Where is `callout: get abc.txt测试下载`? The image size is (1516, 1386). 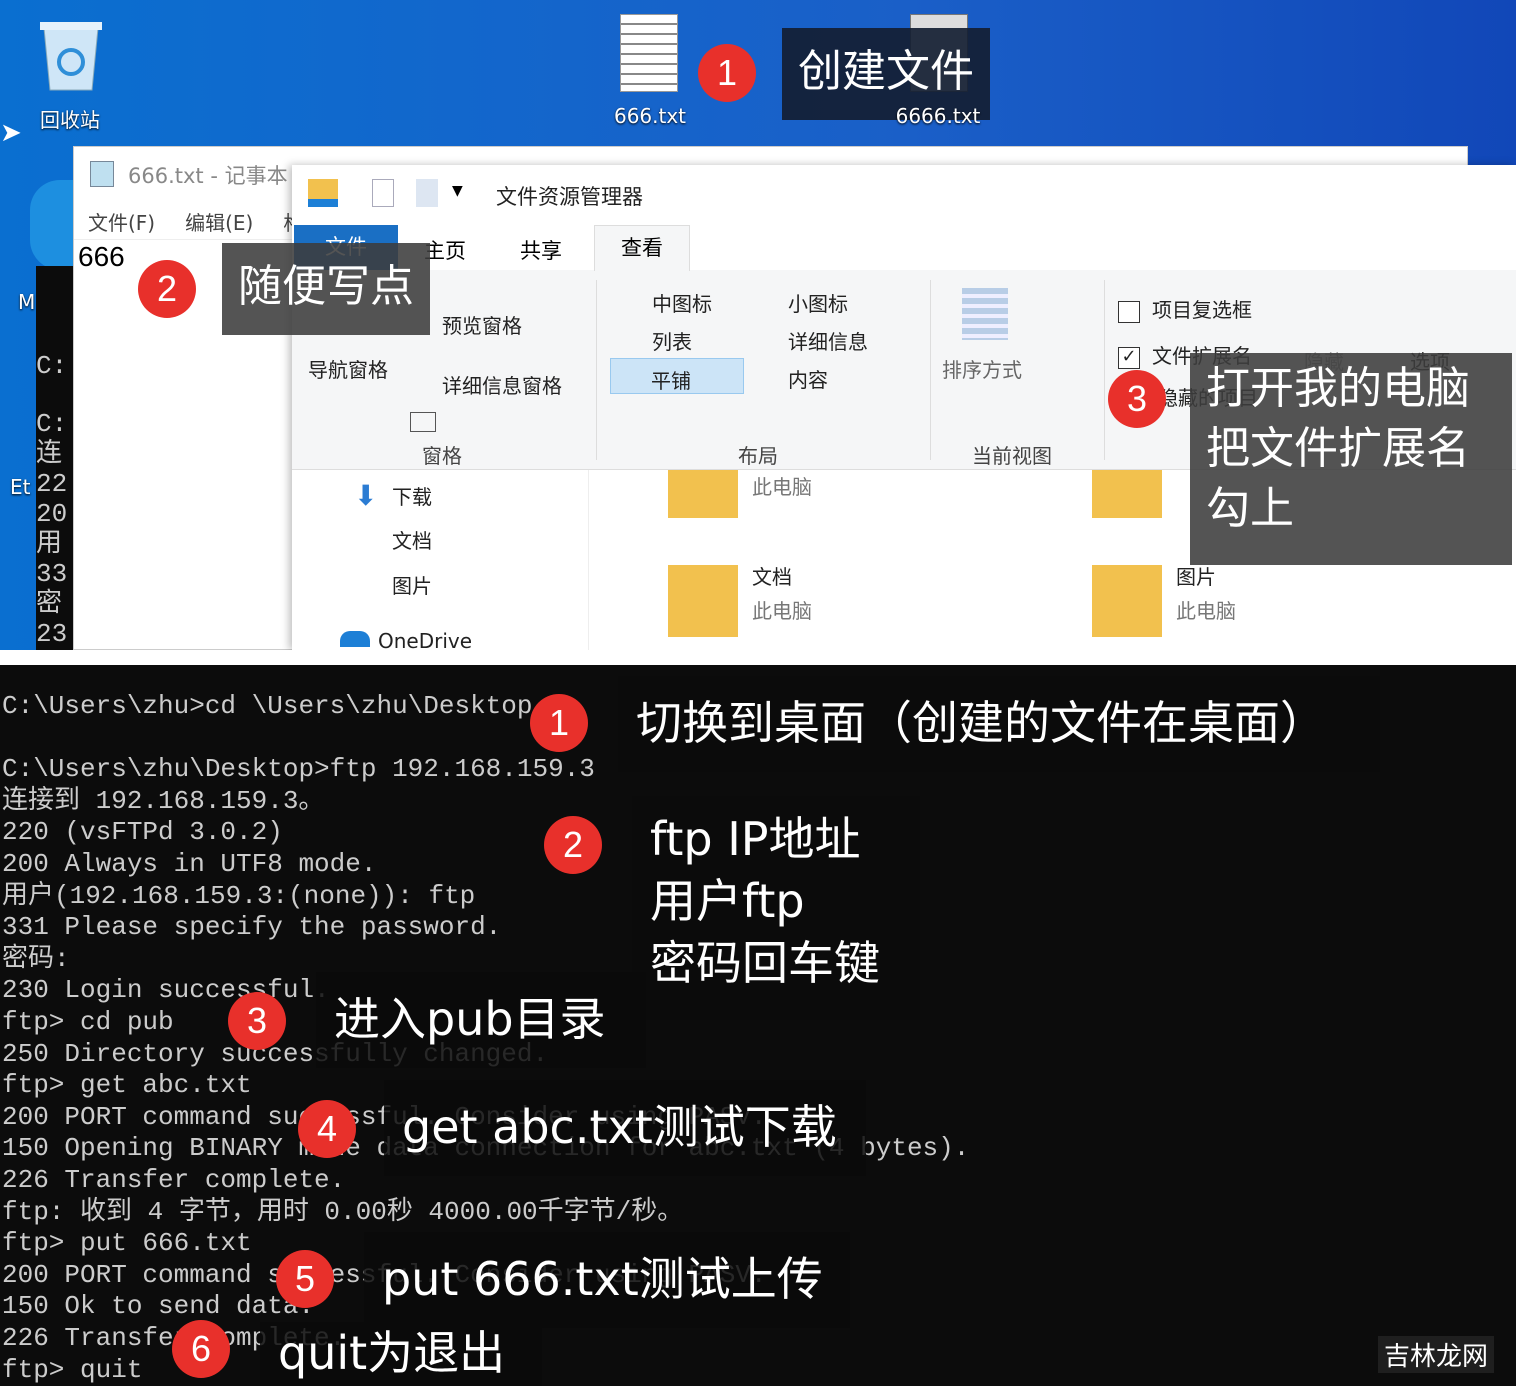
callout: get abc.txt测试下载 is located at coordinates (625, 1128).